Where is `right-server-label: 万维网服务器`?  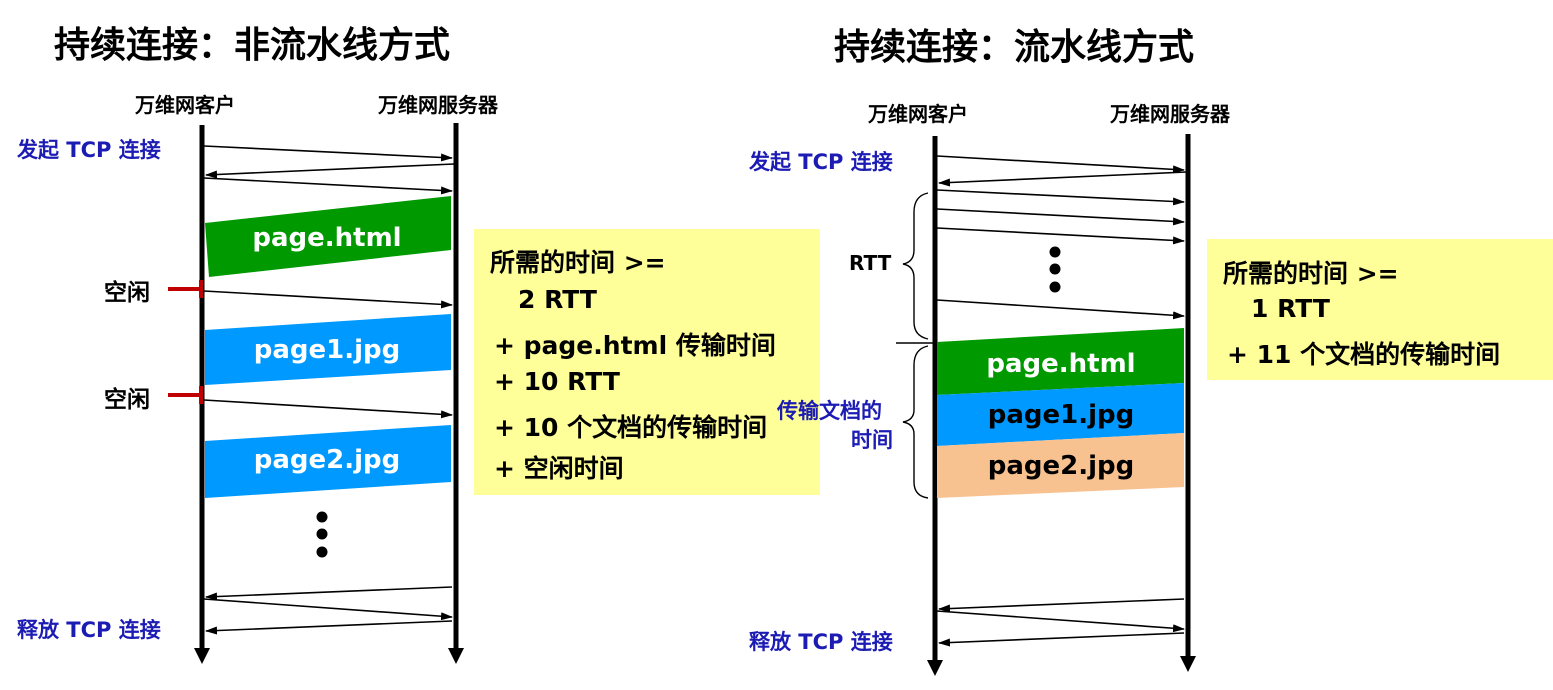
right-server-label: 万维网服务器 is located at coordinates (1170, 114).